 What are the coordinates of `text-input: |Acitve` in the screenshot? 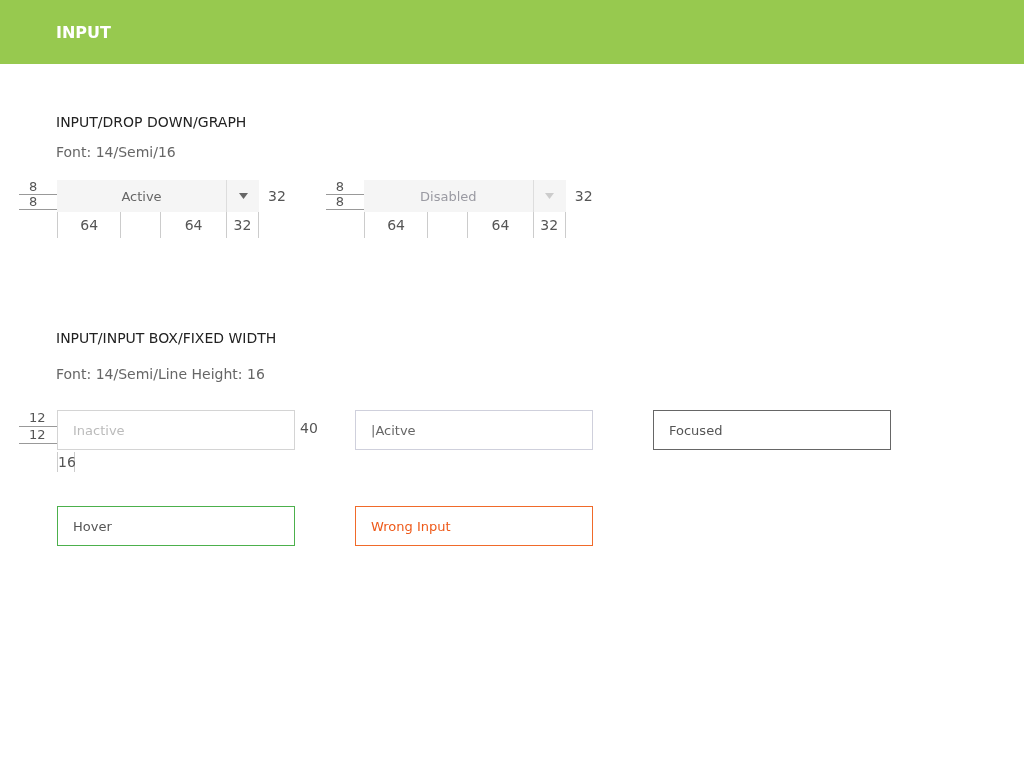 It's located at (474, 430).